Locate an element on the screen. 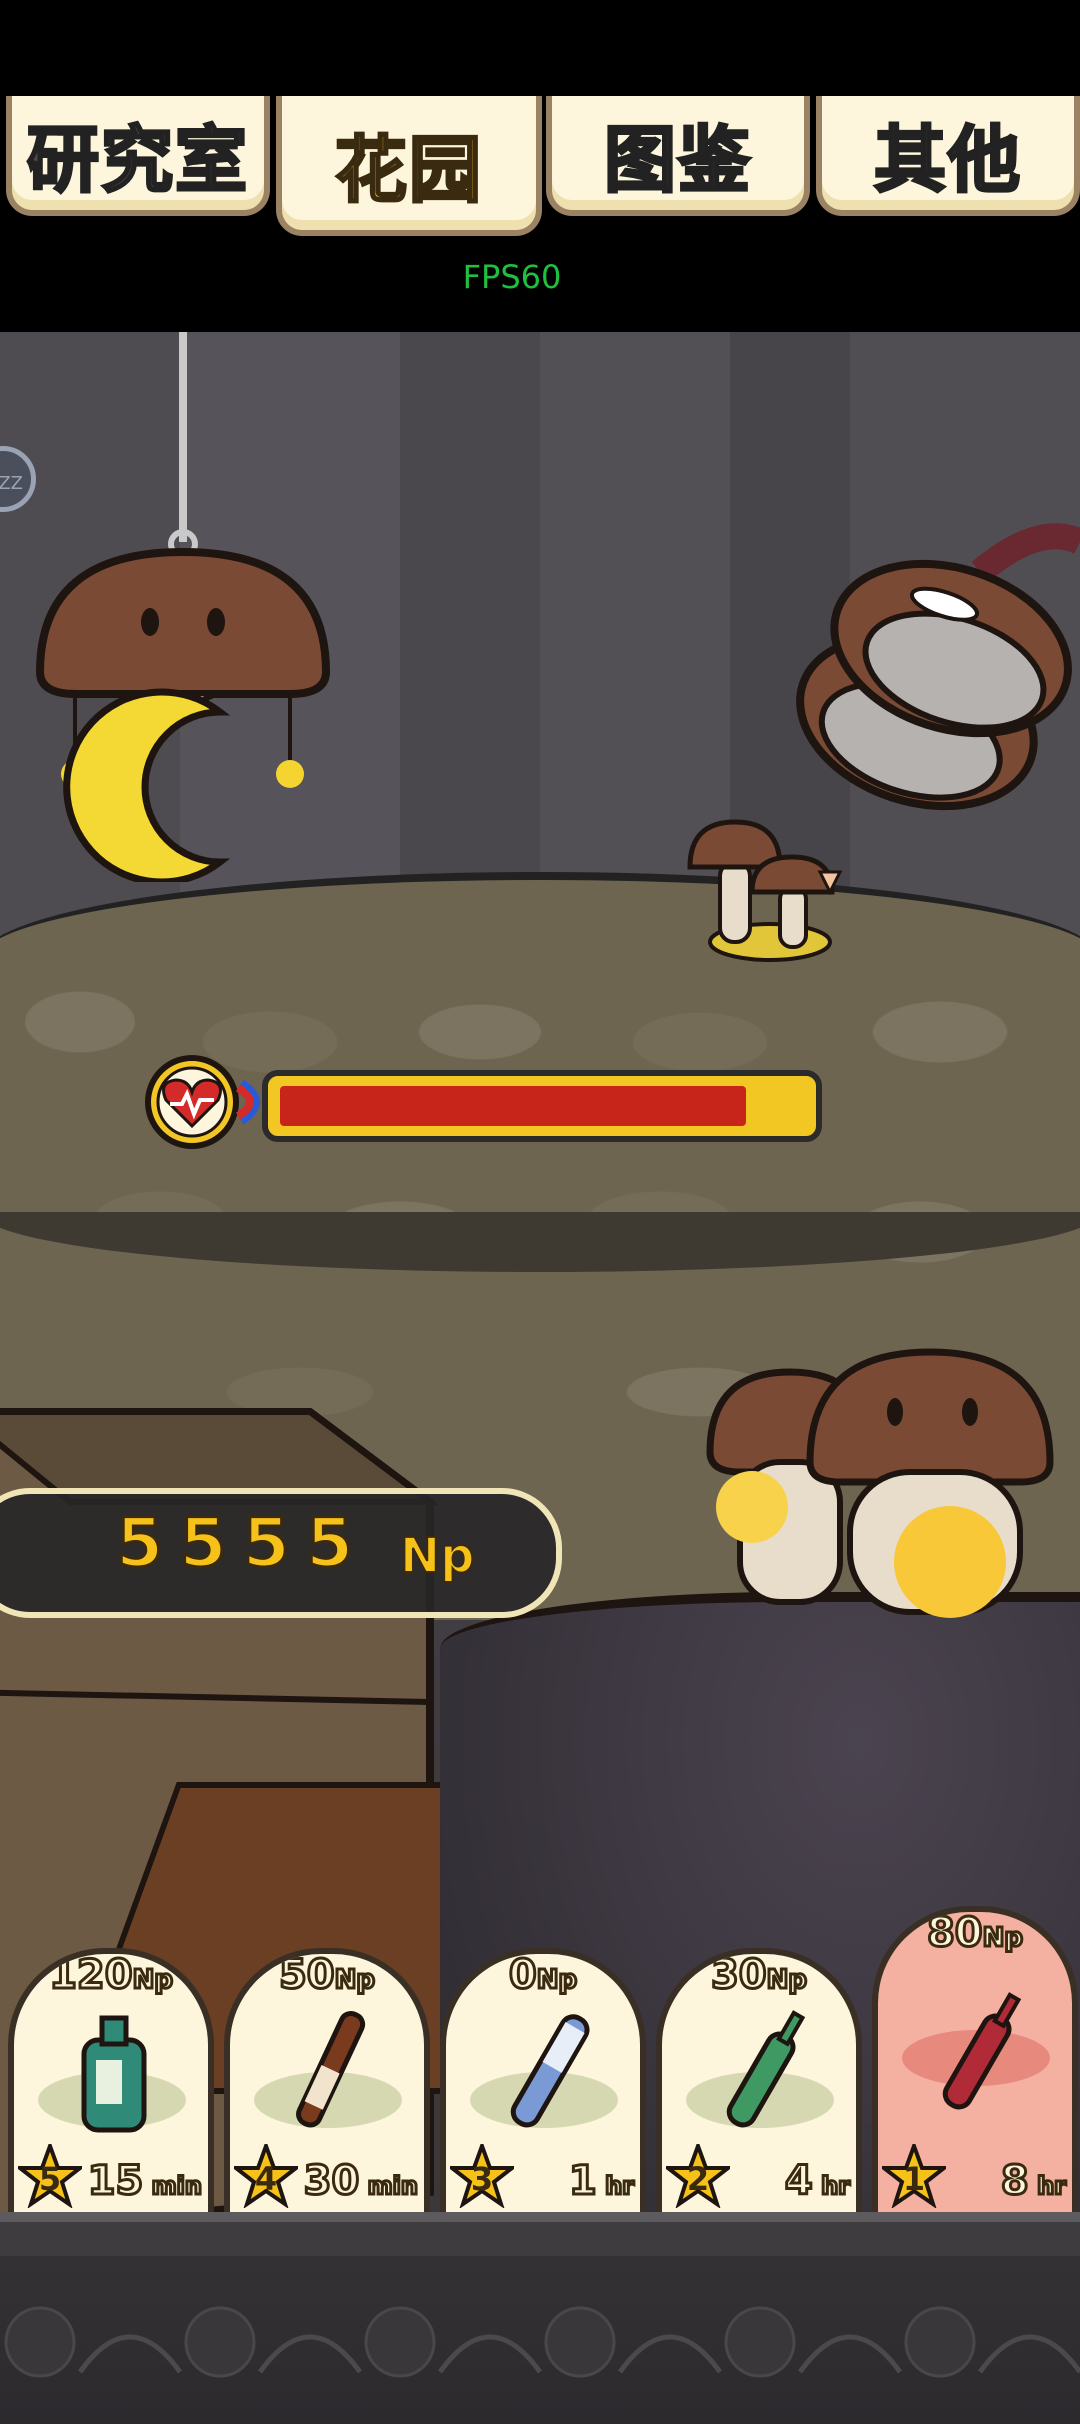 The width and height of the screenshot is (1080, 2424). item-time-value: 1 is located at coordinates (582, 2181).